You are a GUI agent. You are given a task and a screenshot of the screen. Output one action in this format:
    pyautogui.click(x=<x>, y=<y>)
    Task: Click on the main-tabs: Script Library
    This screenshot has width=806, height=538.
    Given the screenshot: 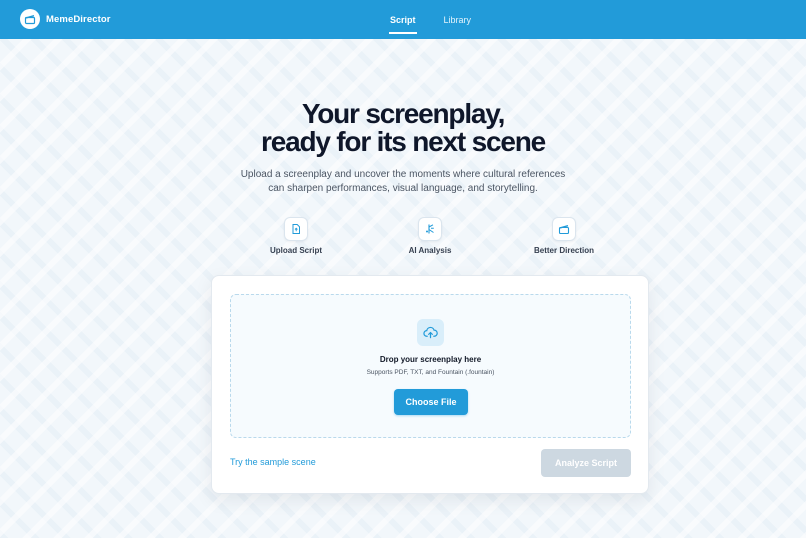 What is the action you would take?
    pyautogui.click(x=430, y=19)
    